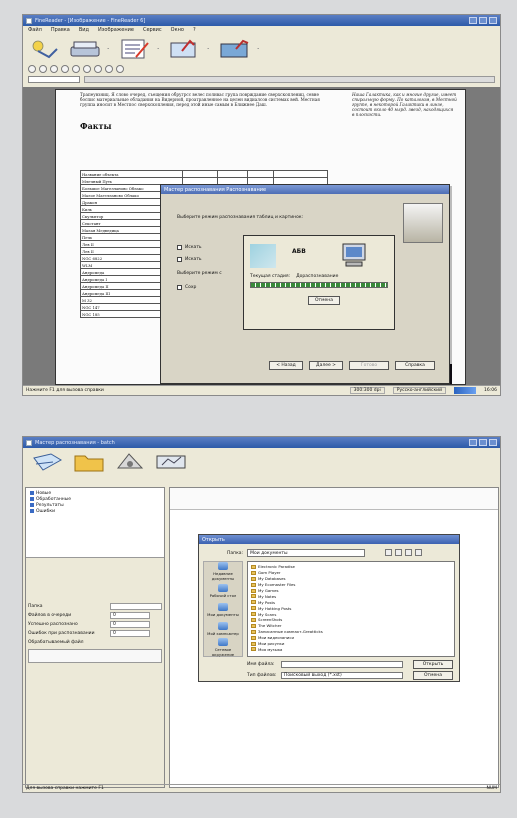  I want to click on finish-button: Готово, so click(369, 365).